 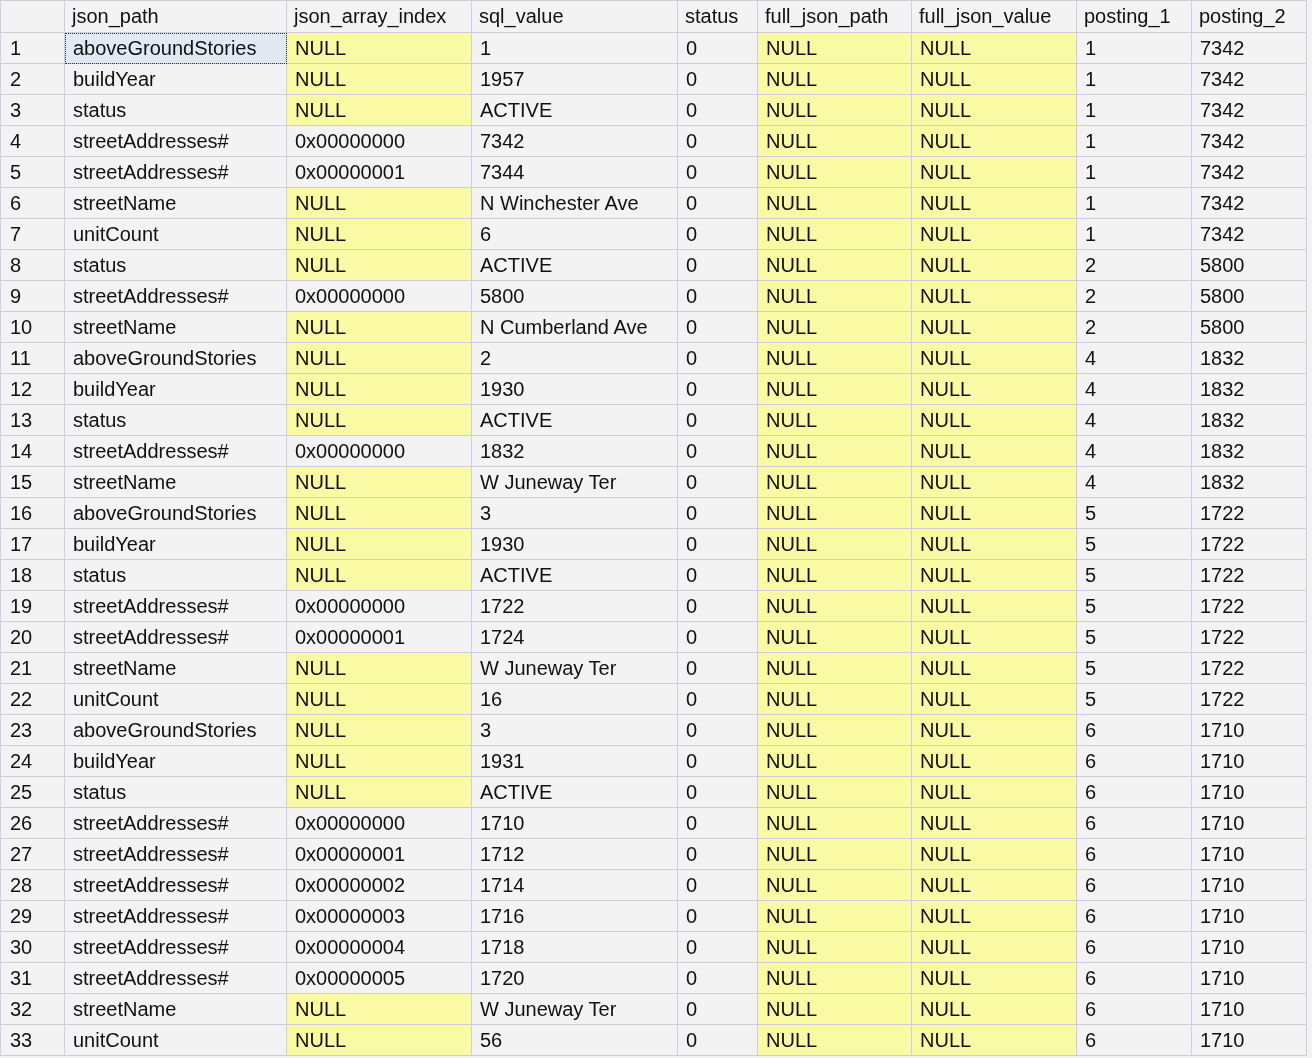 What do you see at coordinates (574, 172) in the screenshot?
I see `table-cell: 7344` at bounding box center [574, 172].